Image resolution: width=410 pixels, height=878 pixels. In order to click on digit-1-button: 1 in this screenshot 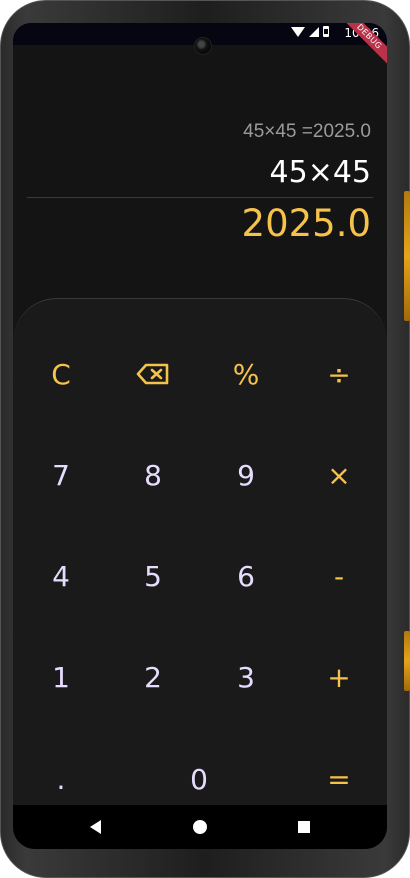, I will do `click(61, 677)`.